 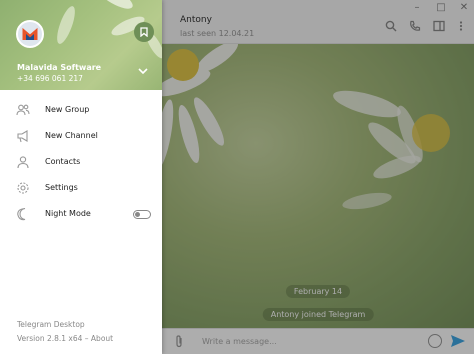 I want to click on menu-item-label: Settings, so click(x=61, y=187).